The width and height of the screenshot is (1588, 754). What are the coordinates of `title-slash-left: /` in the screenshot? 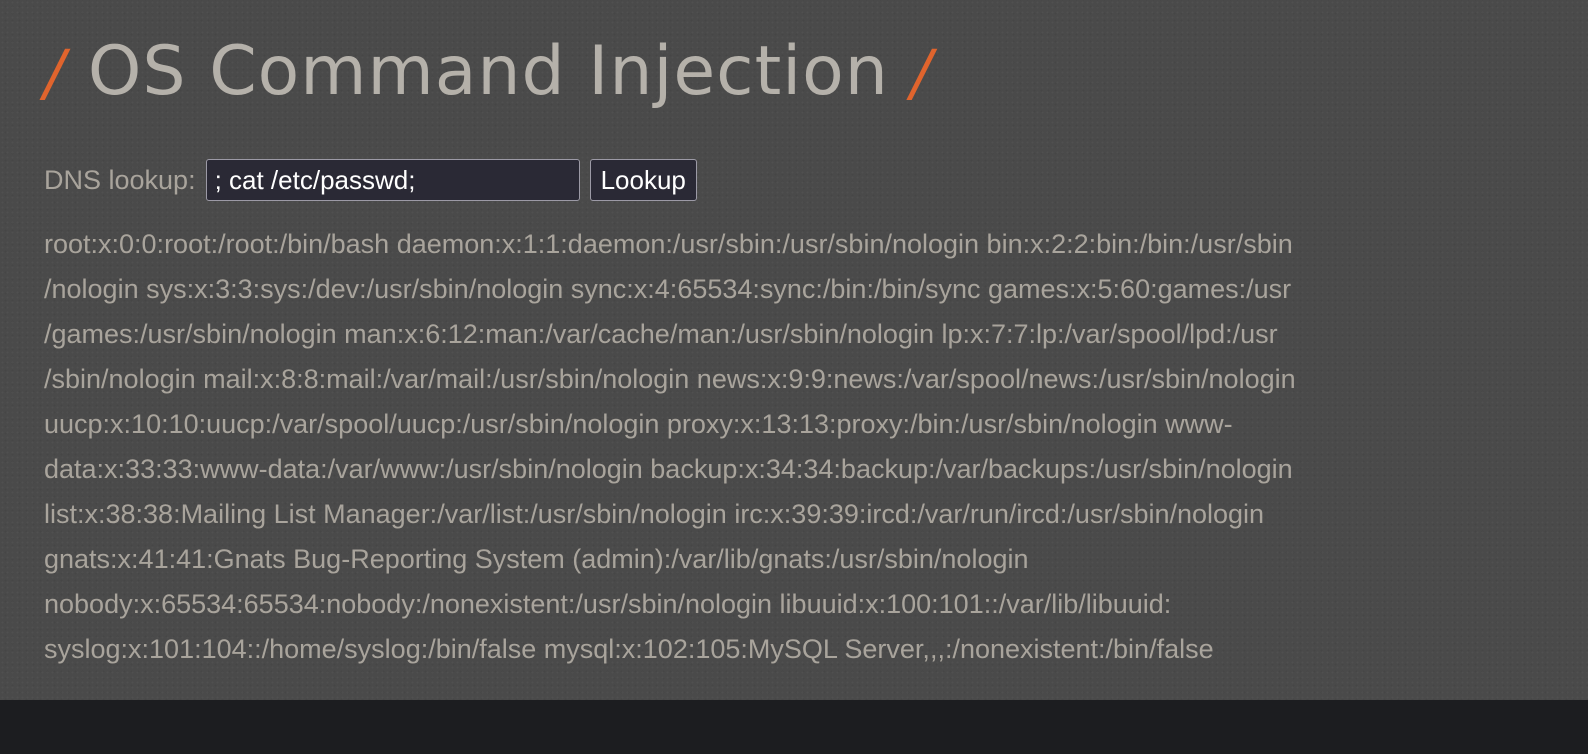 It's located at (55, 72).